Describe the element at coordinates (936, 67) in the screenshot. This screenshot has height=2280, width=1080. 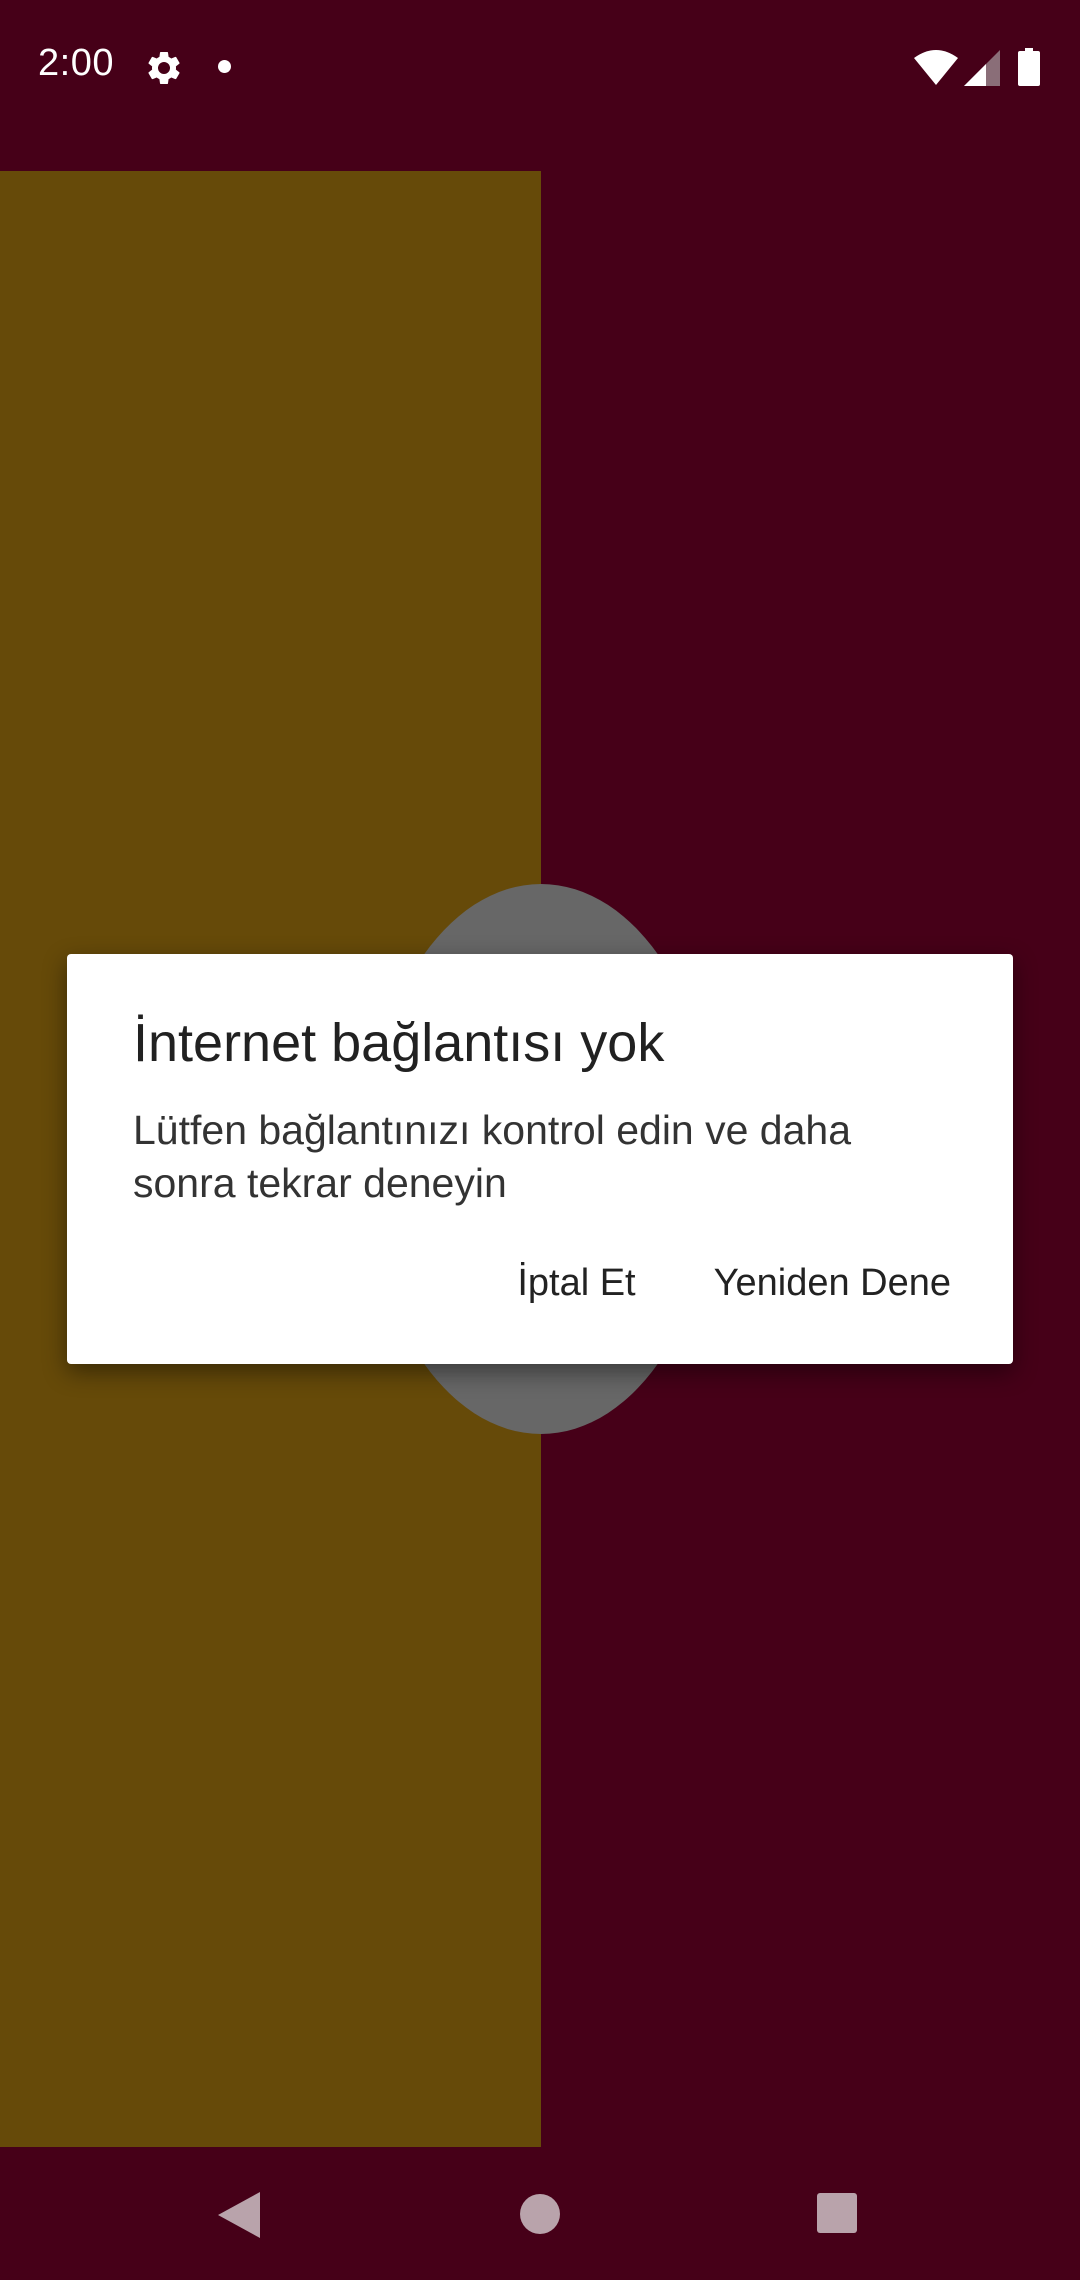
I see `wifi-icon` at that location.